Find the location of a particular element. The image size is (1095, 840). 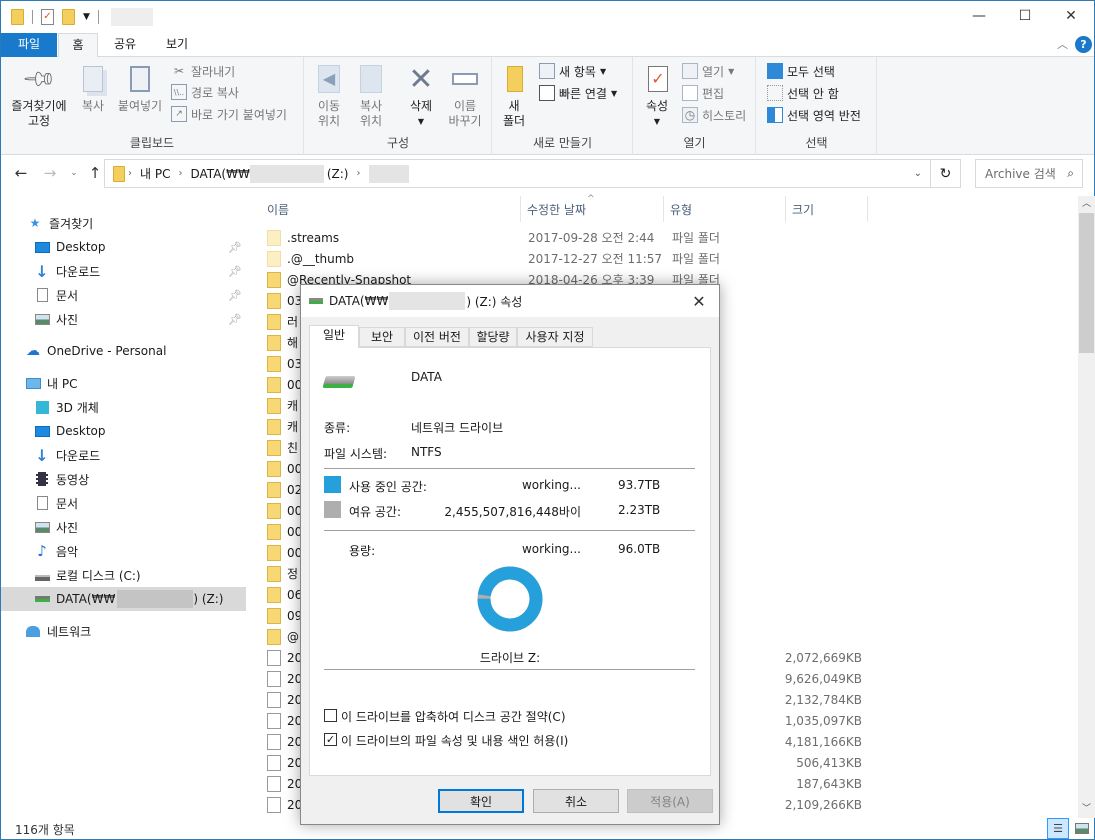

dialog-close-button: ✕ is located at coordinates (699, 301).